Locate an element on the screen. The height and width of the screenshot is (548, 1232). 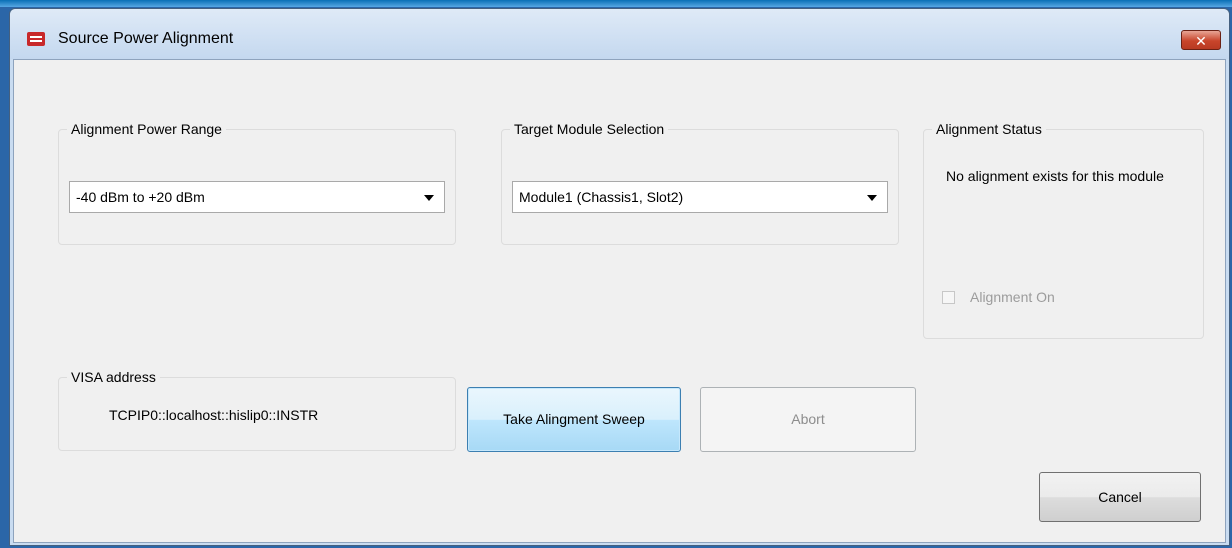
desktop-background is located at coordinates (616, 3).